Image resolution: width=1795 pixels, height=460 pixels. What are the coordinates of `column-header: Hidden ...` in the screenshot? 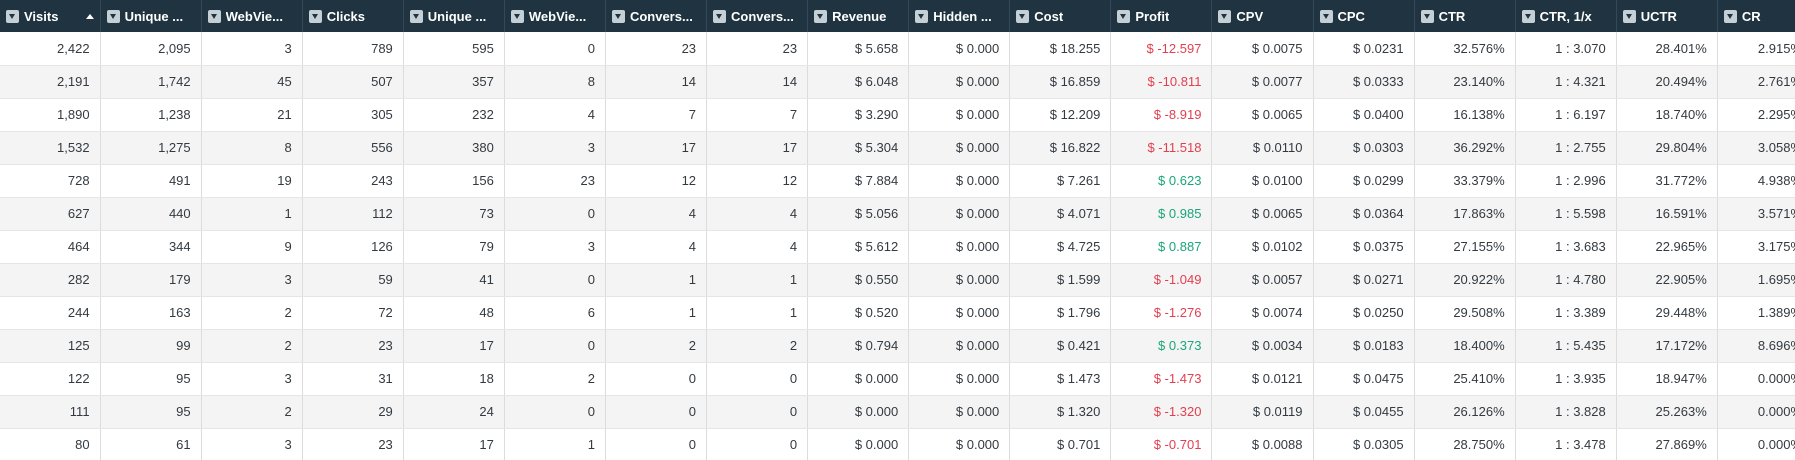 It's located at (959, 16).